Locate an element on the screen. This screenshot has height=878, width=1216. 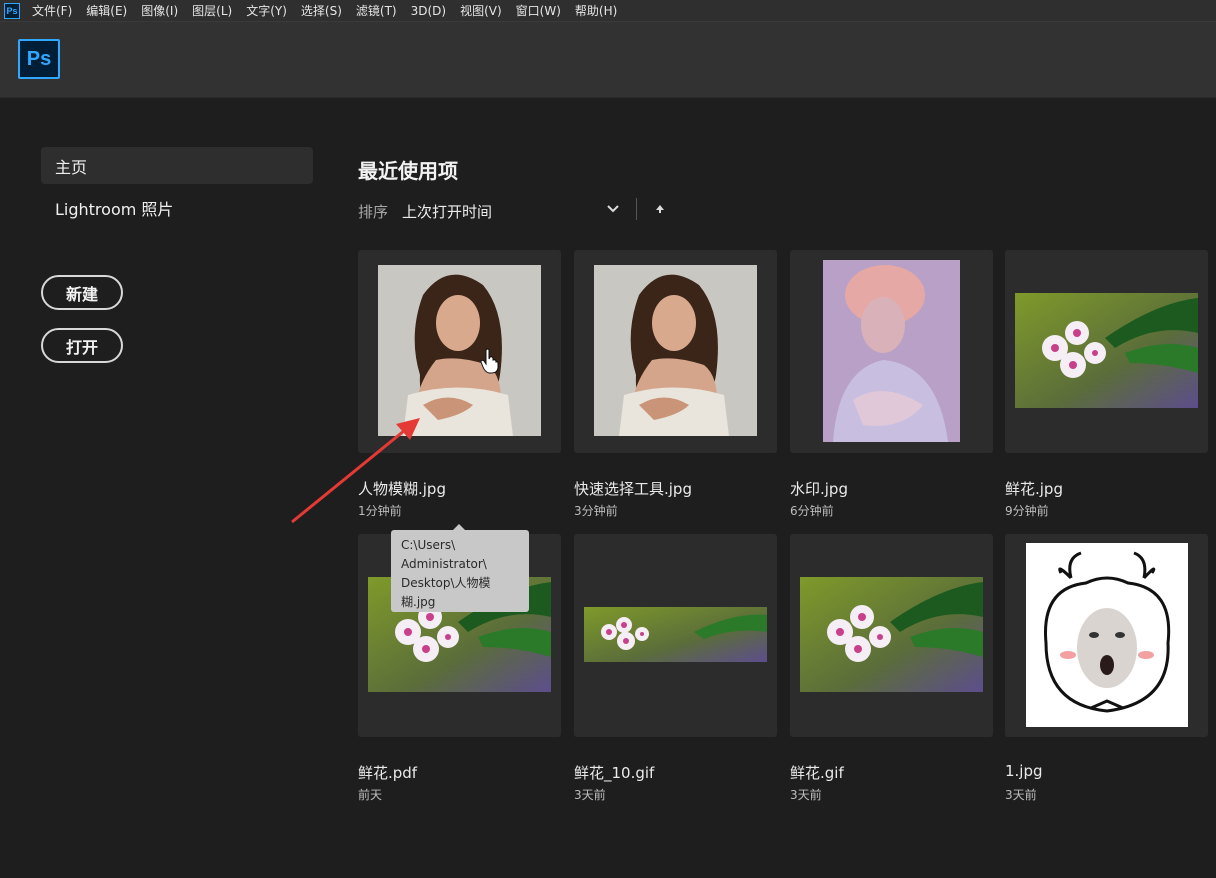
tooltip-line: C:\Users\ is located at coordinates (428, 545).